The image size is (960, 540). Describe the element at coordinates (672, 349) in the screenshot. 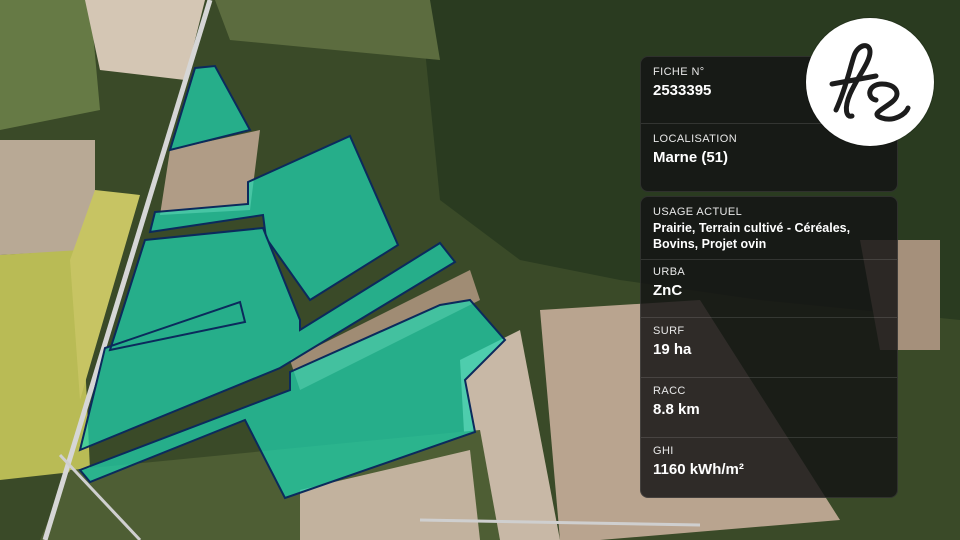

I see `surf-value: 19 ha` at that location.